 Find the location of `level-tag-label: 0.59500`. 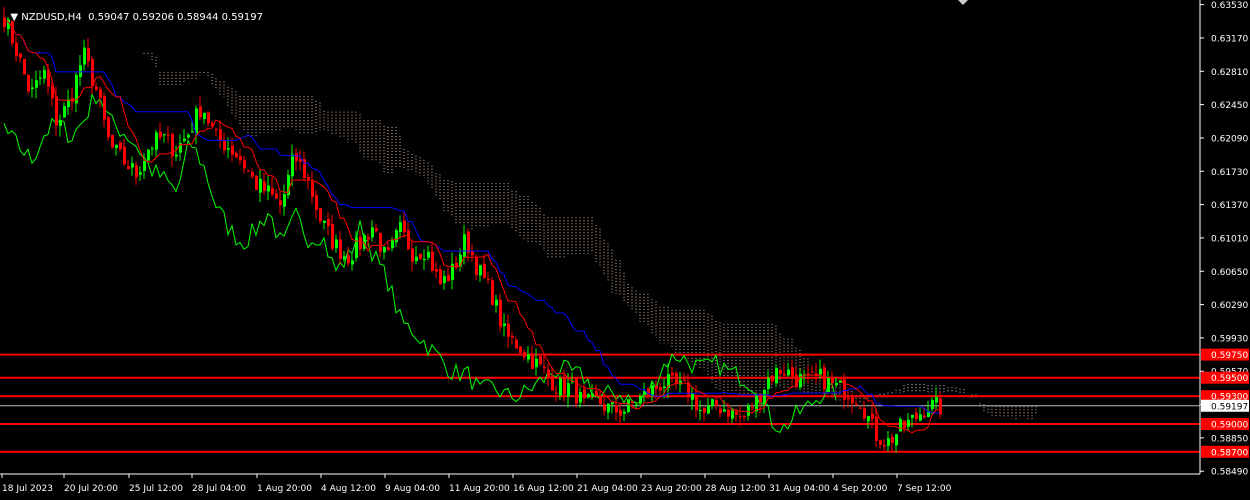

level-tag-label: 0.59500 is located at coordinates (1229, 379).